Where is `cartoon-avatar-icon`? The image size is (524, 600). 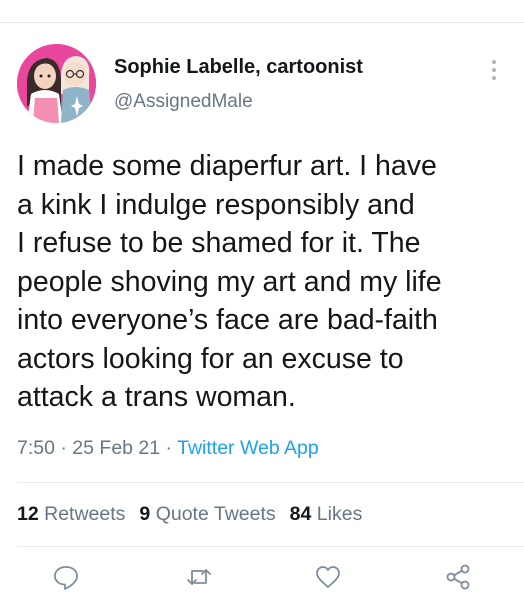 cartoon-avatar-icon is located at coordinates (56, 83).